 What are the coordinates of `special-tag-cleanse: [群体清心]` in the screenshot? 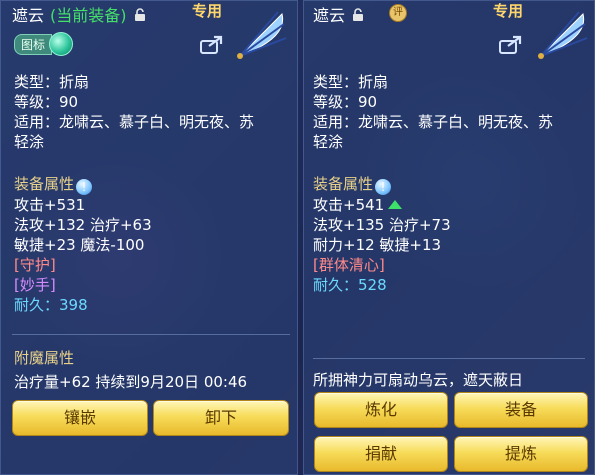 It's located at (349, 265).